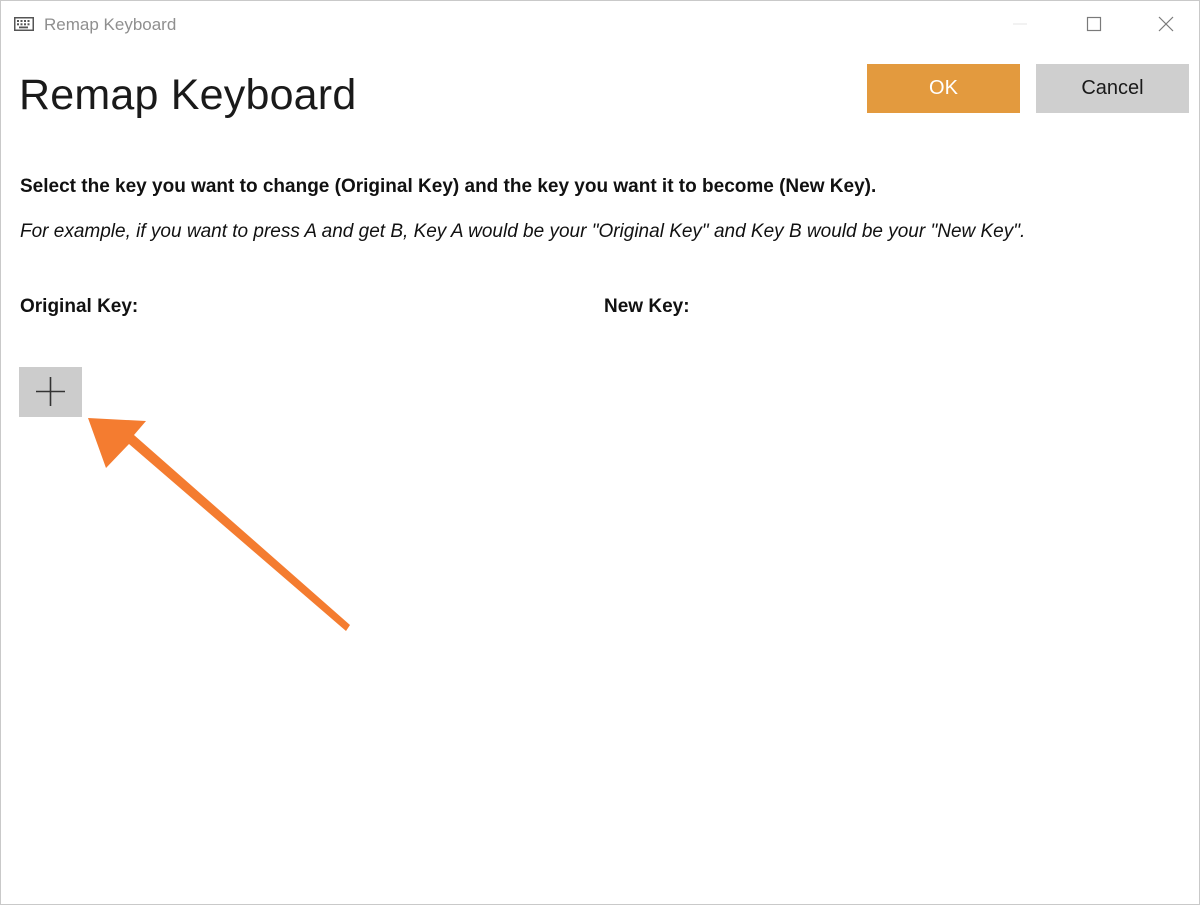  Describe the element at coordinates (647, 306) in the screenshot. I see `new-key-header: New Key:` at that location.